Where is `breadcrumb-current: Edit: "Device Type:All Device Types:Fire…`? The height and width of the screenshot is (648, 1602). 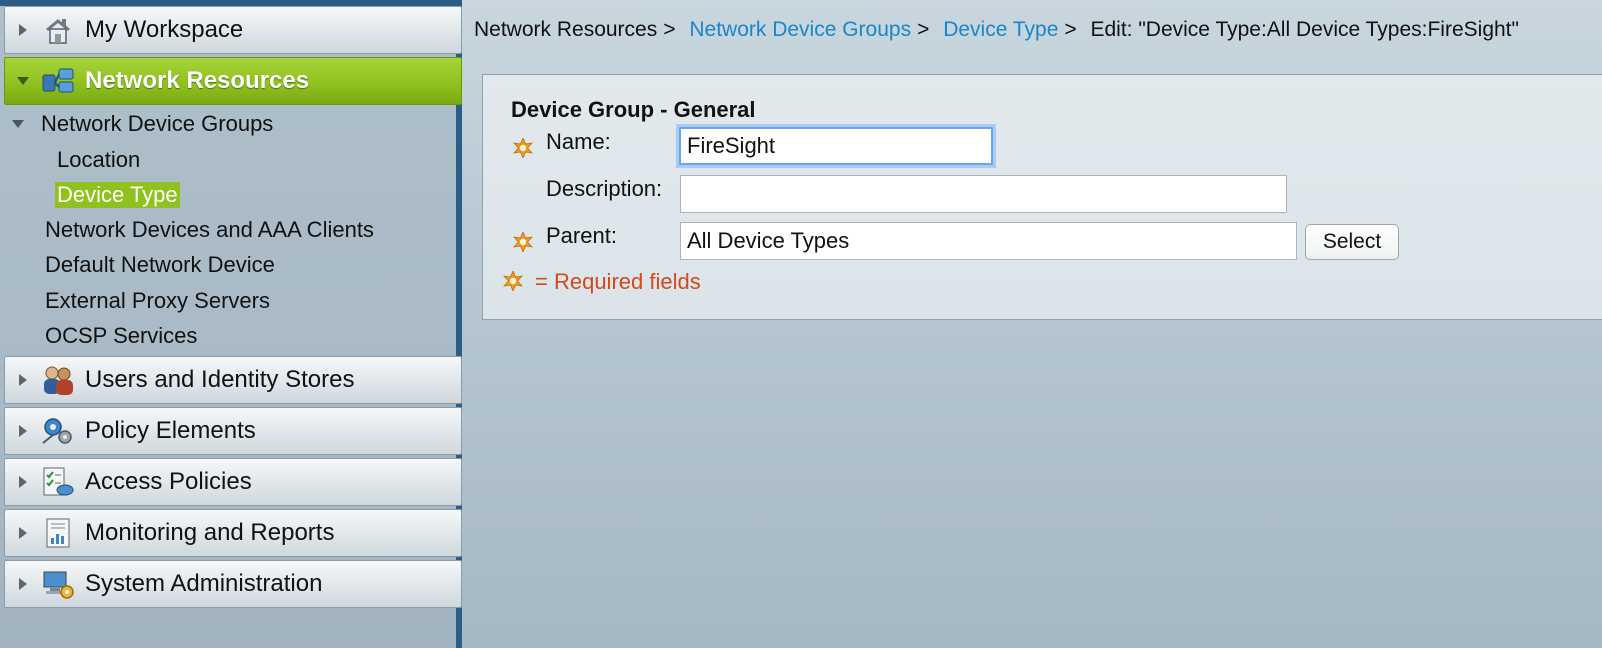
breadcrumb-current: Edit: "Device Type:All Device Types:Fire… is located at coordinates (1304, 29).